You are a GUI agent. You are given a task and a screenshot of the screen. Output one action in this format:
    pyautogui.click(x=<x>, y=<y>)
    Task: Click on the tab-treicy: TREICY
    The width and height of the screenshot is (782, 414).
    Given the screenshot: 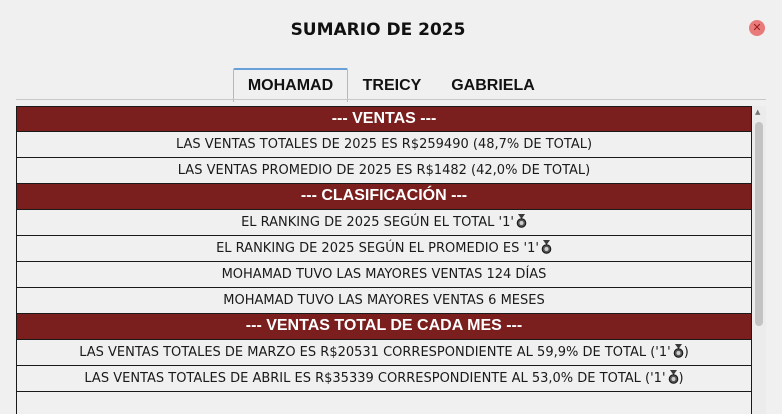 What is the action you would take?
    pyautogui.click(x=392, y=86)
    